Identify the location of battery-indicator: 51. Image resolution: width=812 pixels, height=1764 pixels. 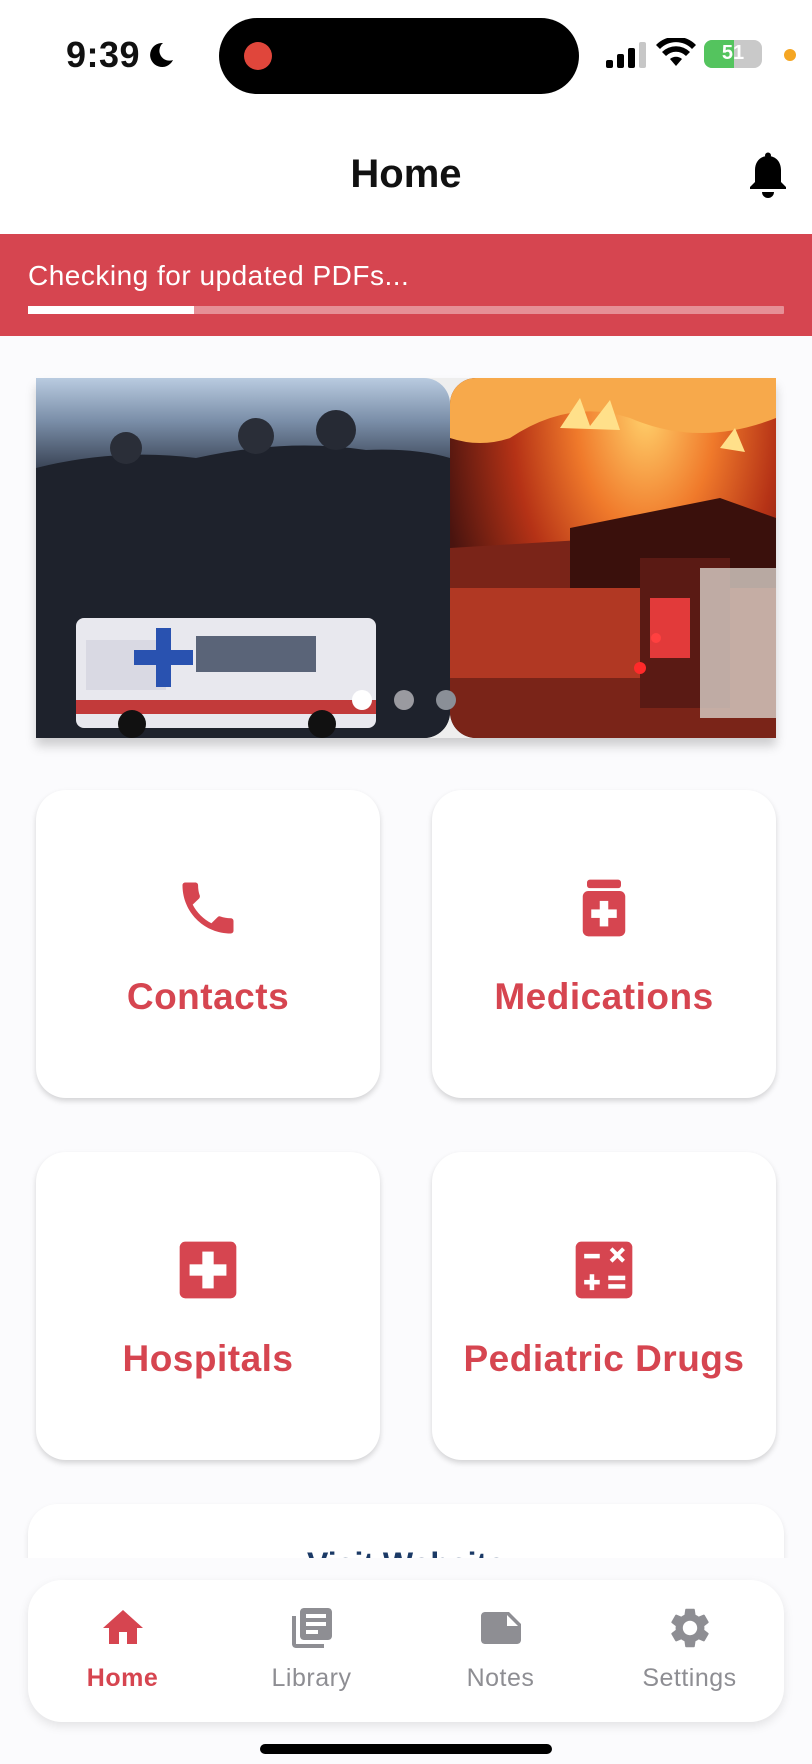
(733, 54).